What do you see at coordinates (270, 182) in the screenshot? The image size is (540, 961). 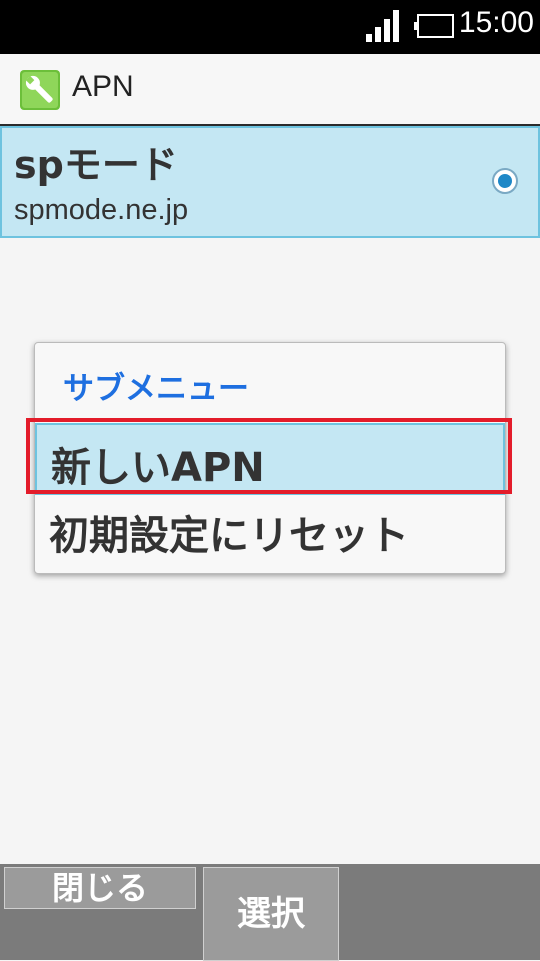 I see `apn-list-item: spモード spmode.ne.jp` at bounding box center [270, 182].